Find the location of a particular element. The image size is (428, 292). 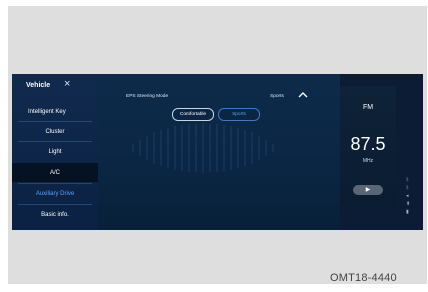

sidebar-item-intelligent-key: Intelligent Key is located at coordinates (55, 111).